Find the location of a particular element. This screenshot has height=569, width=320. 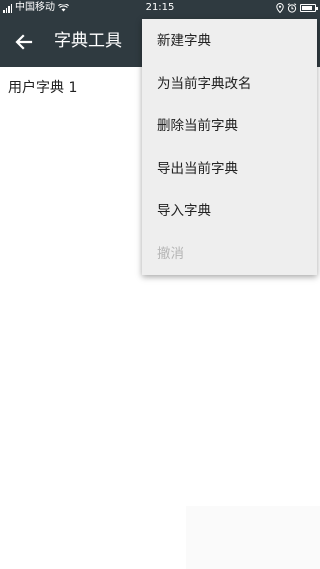

menu-item-export-dictionary: 导出当前字典 is located at coordinates (229, 169).